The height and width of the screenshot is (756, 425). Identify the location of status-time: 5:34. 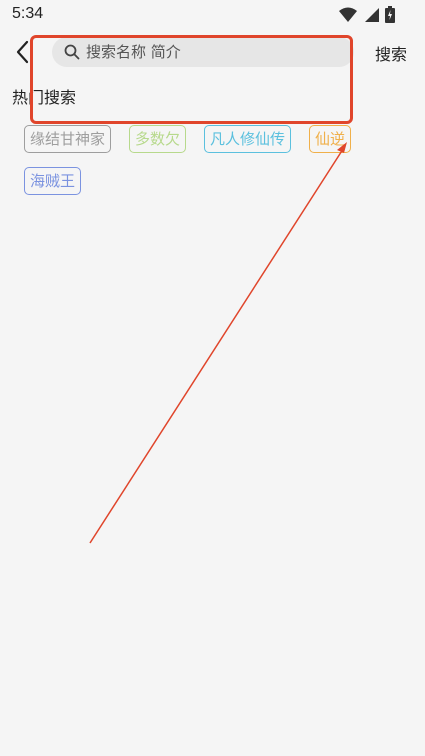
(28, 13).